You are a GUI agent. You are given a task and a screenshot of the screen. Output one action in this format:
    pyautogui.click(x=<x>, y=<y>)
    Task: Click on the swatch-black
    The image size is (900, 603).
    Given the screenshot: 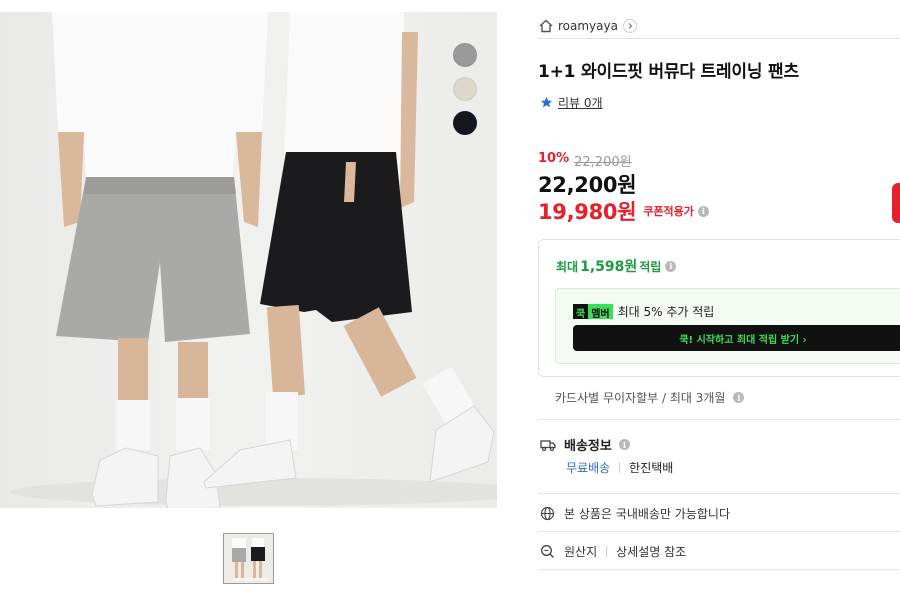 What is the action you would take?
    pyautogui.click(x=465, y=123)
    